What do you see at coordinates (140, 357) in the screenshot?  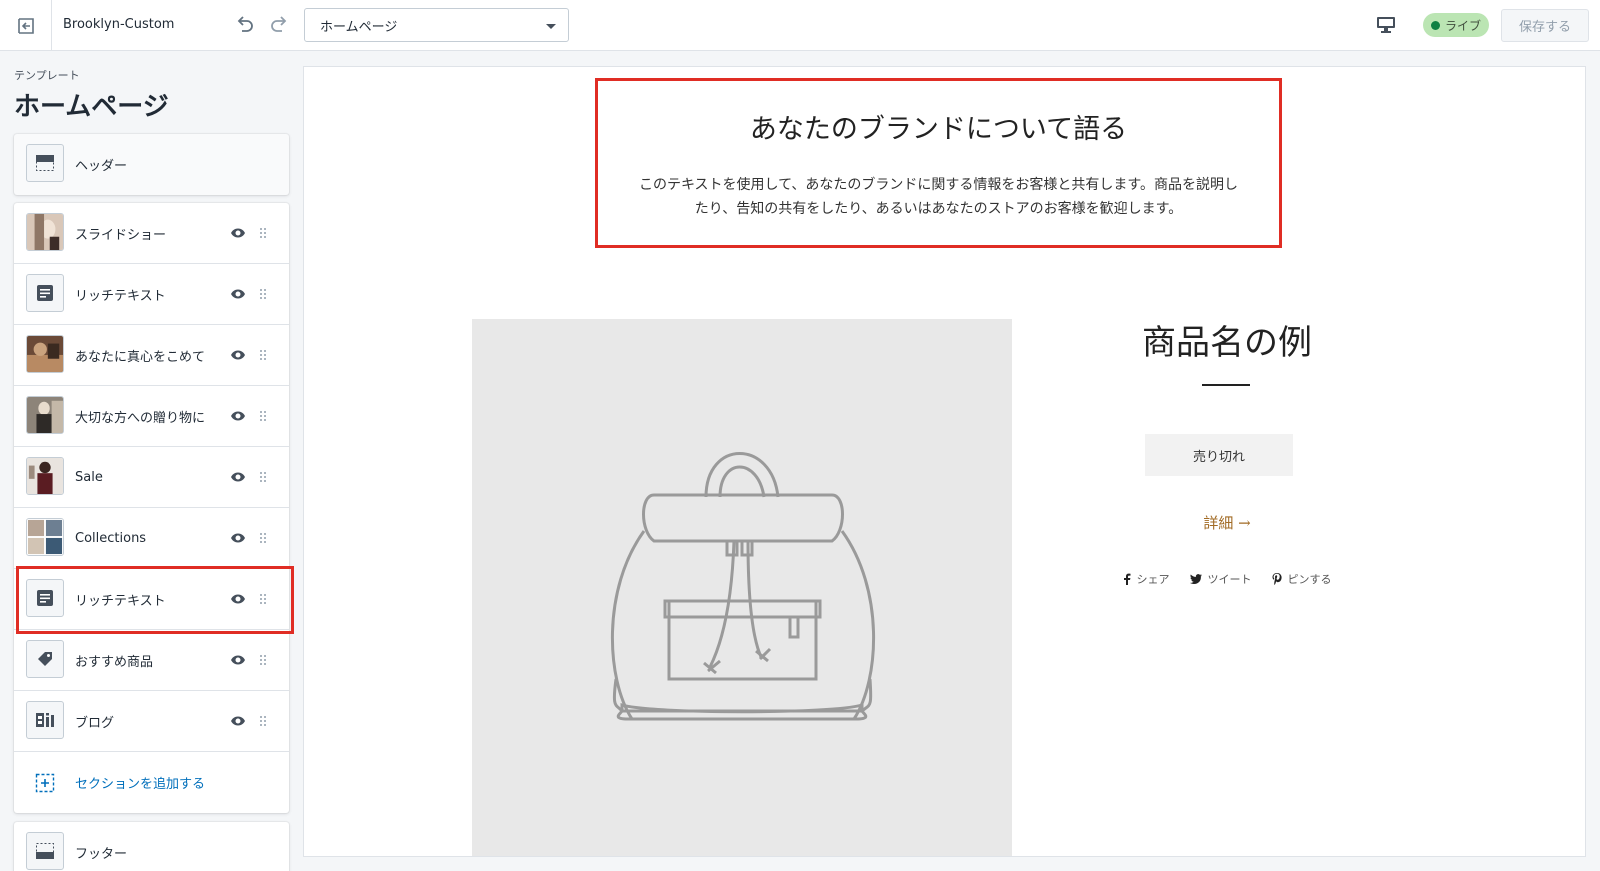 I see `sidebar-item-label: あなたに真心をこめて` at bounding box center [140, 357].